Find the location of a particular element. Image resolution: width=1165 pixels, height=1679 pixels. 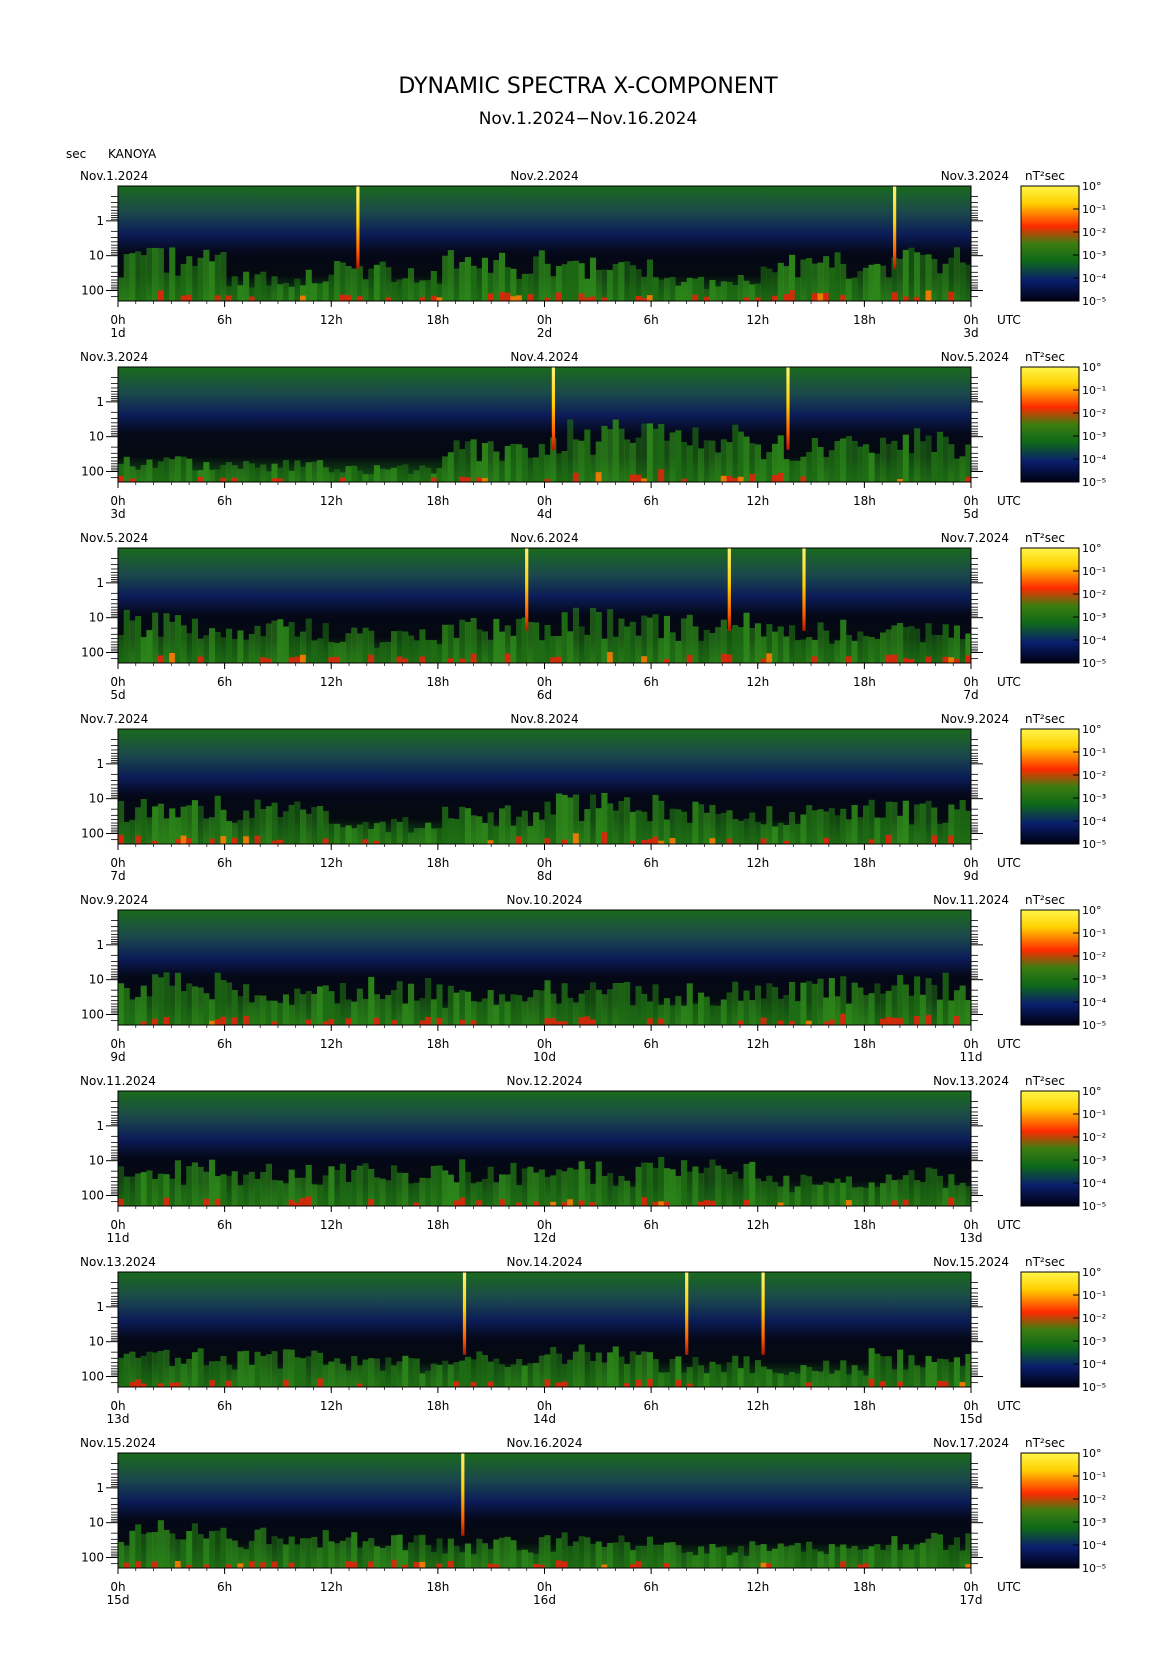

y-tick-label: 100 is located at coordinates (92, 472).